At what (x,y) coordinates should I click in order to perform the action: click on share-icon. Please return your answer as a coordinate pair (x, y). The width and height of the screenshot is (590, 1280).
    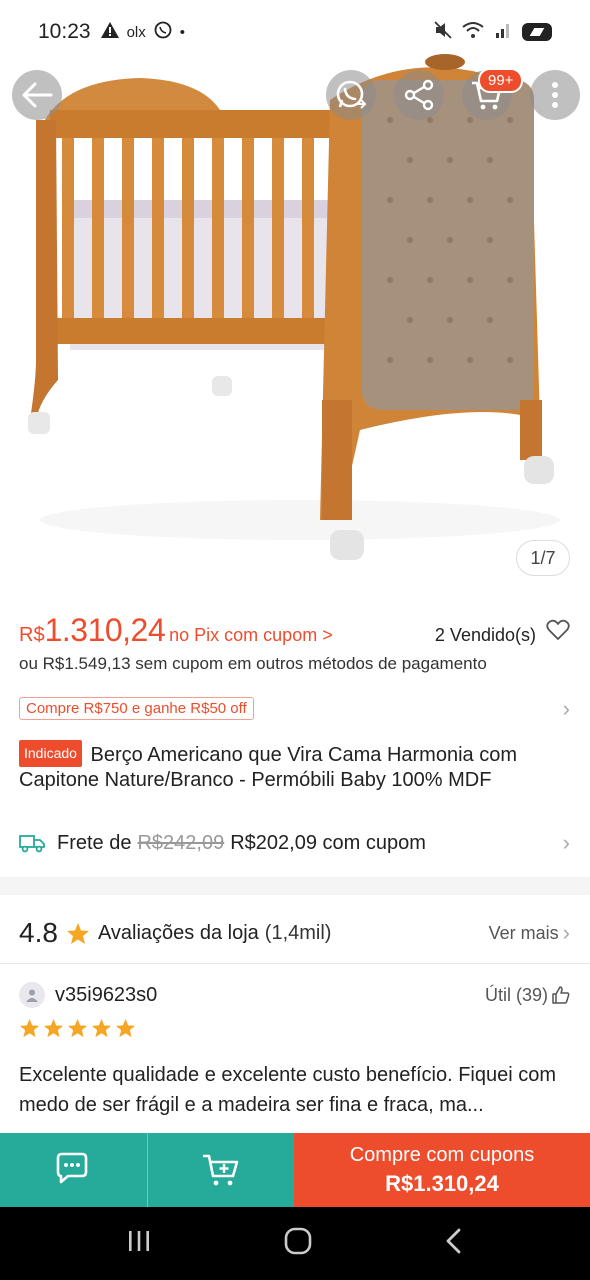
    Looking at the image, I should click on (419, 95).